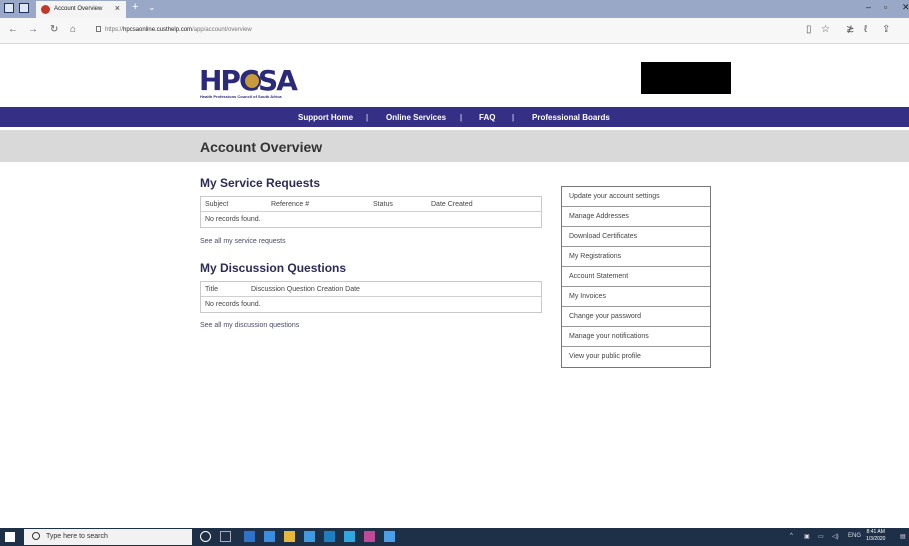  What do you see at coordinates (876, 539) in the screenshot?
I see `clock-date: 1/3/2020` at bounding box center [876, 539].